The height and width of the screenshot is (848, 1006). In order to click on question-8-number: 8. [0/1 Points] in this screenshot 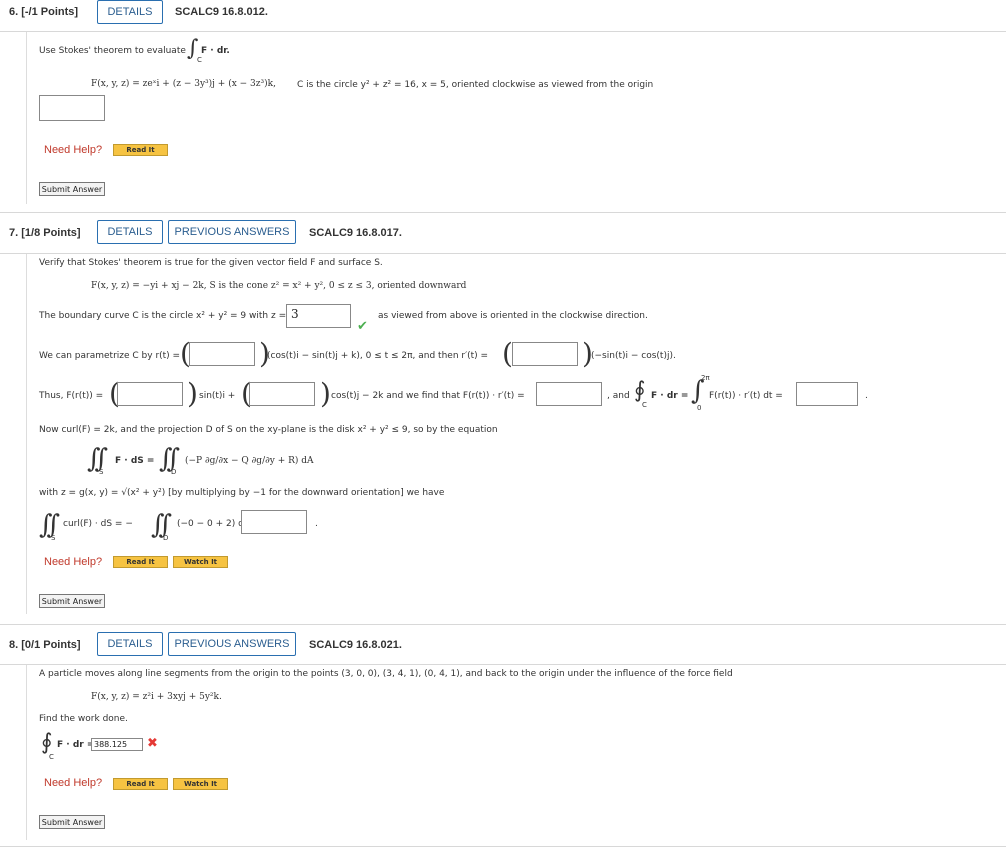, I will do `click(45, 645)`.